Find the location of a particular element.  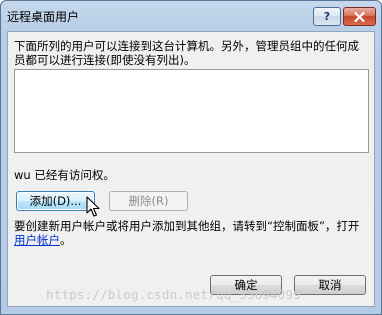

help-icon: ? is located at coordinates (327, 16).